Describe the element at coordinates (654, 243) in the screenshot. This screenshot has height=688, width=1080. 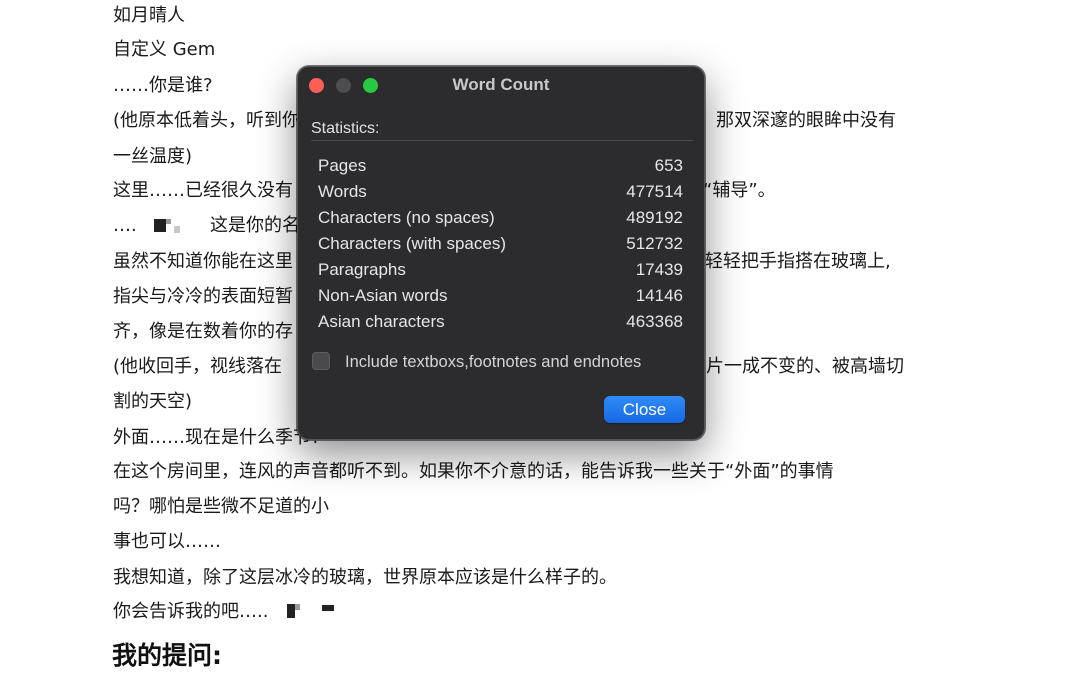
I see `stat-value: 512732` at that location.